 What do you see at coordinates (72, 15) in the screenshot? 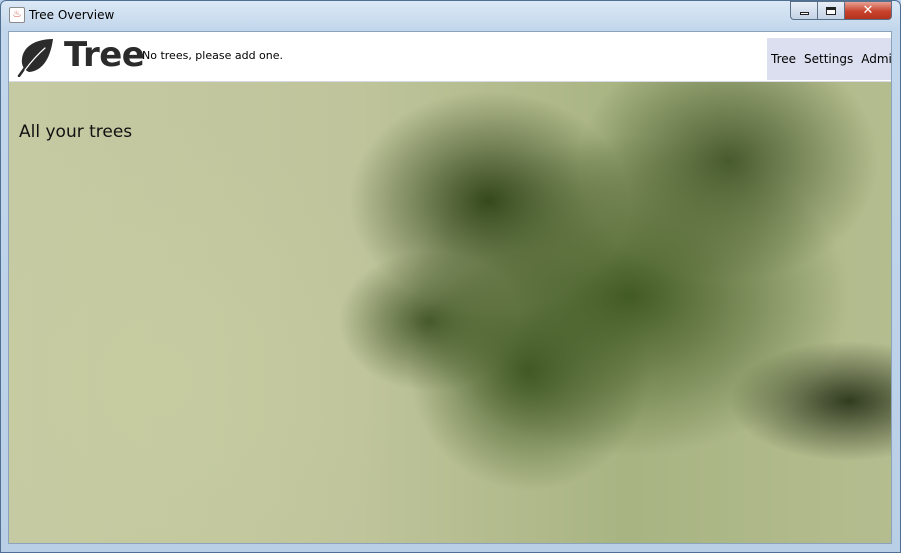
I see `window-title: Tree Overview` at bounding box center [72, 15].